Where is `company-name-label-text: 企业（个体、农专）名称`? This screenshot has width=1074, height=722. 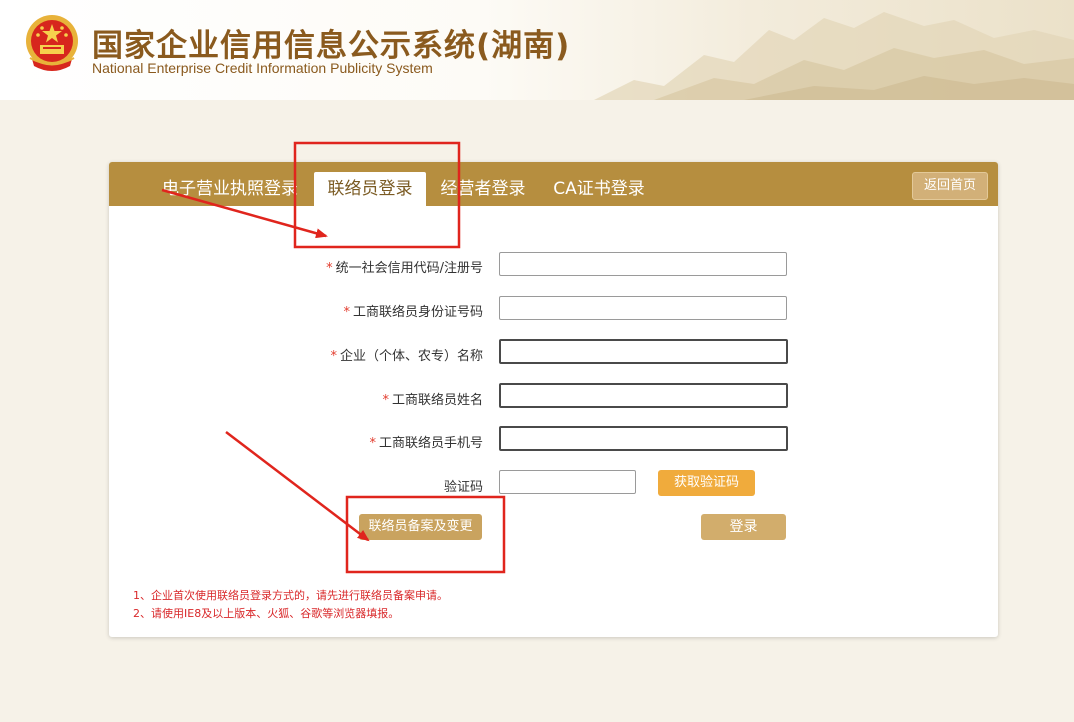 company-name-label-text: 企业（个体、农专）名称 is located at coordinates (411, 356).